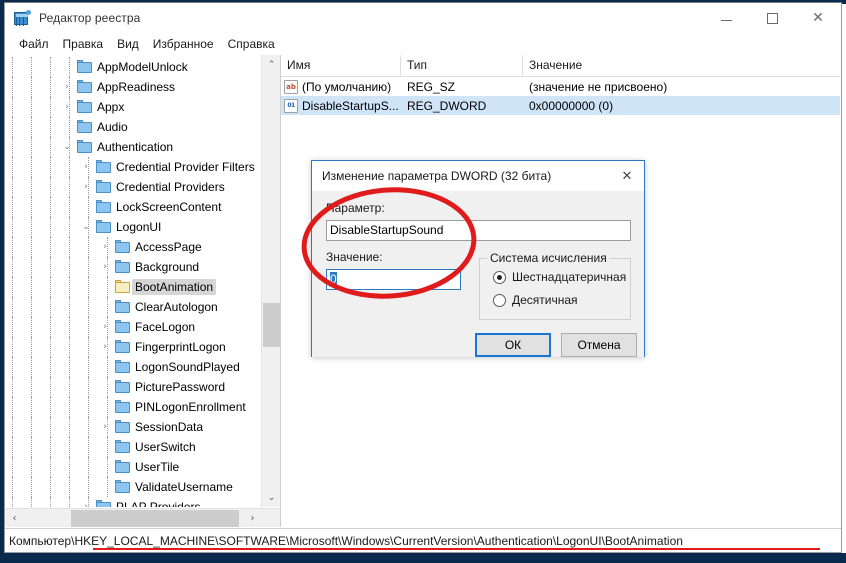  Describe the element at coordinates (133, 287) in the screenshot. I see `tree-item-selected: BootAnimation` at that location.